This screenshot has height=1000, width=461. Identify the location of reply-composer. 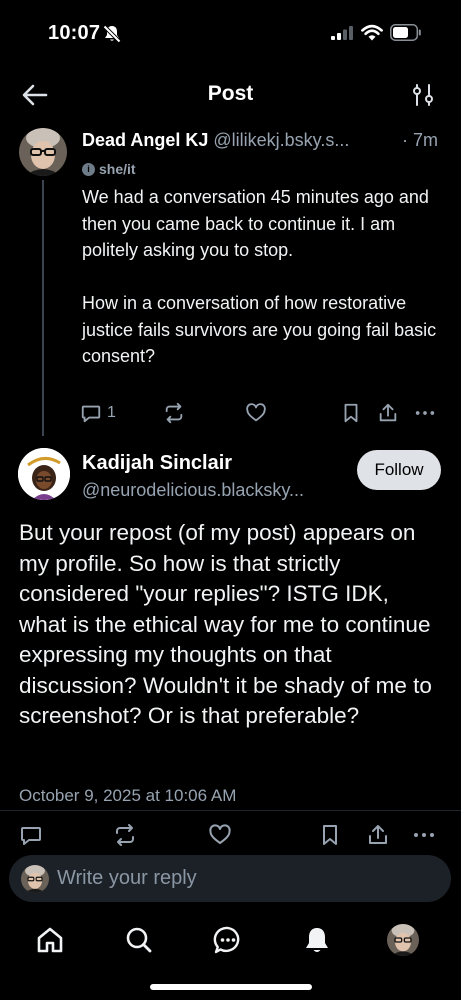
(230, 878).